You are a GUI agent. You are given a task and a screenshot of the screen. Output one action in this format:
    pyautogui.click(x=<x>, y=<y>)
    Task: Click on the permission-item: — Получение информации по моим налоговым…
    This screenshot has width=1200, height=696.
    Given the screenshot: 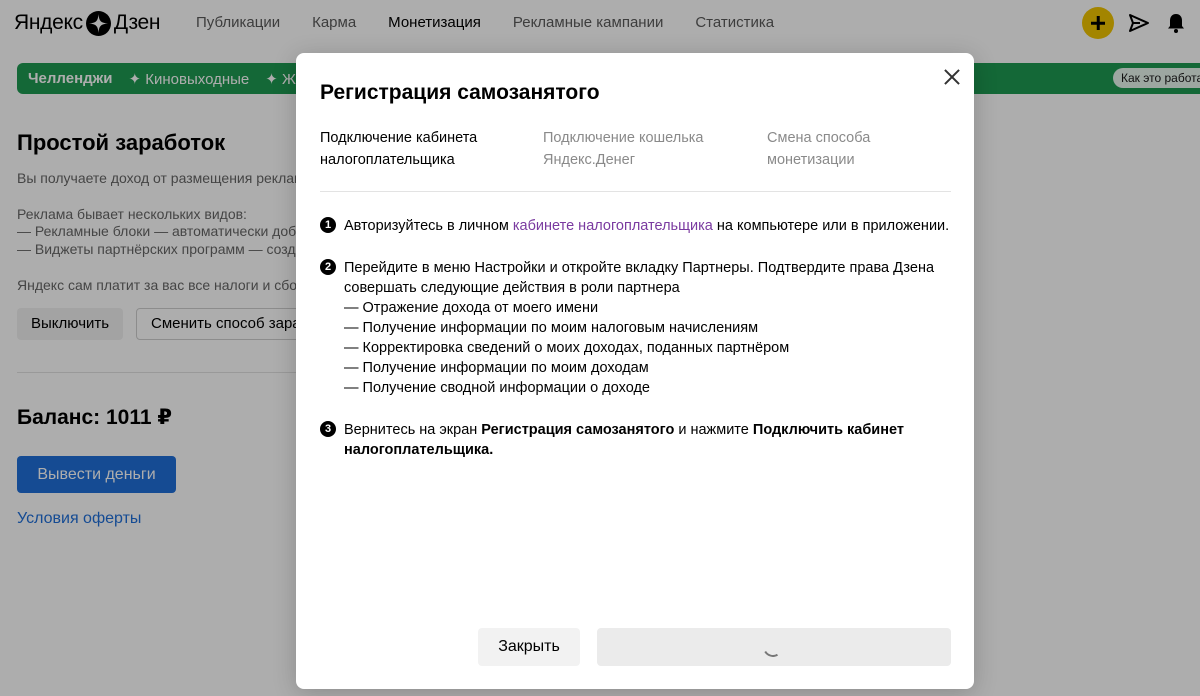 What is the action you would take?
    pyautogui.click(x=551, y=328)
    